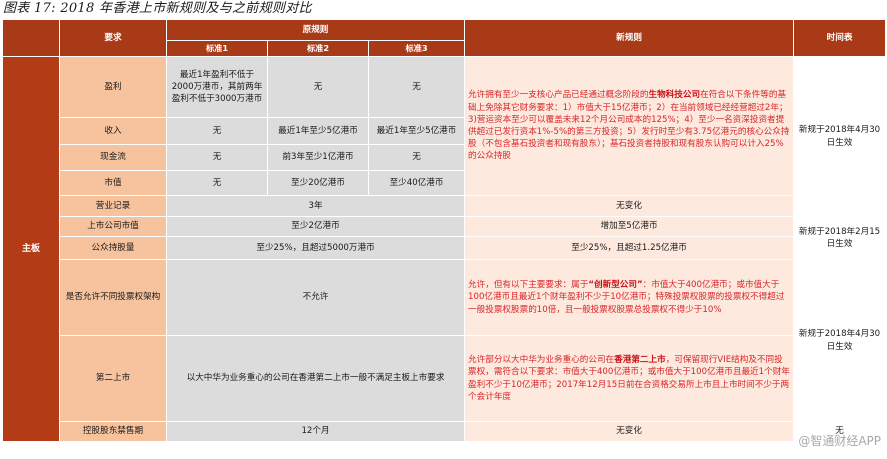 This screenshot has height=459, width=887. I want to click on row-label-track-record: 营业记录, so click(113, 206).